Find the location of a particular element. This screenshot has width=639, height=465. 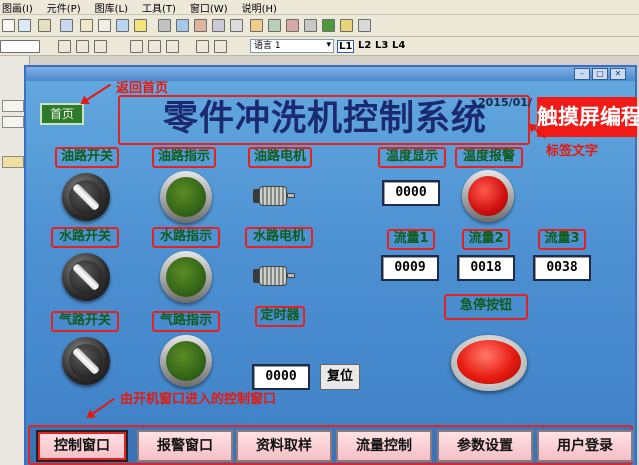

nav-control-window: 控制窗口 is located at coordinates (82, 446).